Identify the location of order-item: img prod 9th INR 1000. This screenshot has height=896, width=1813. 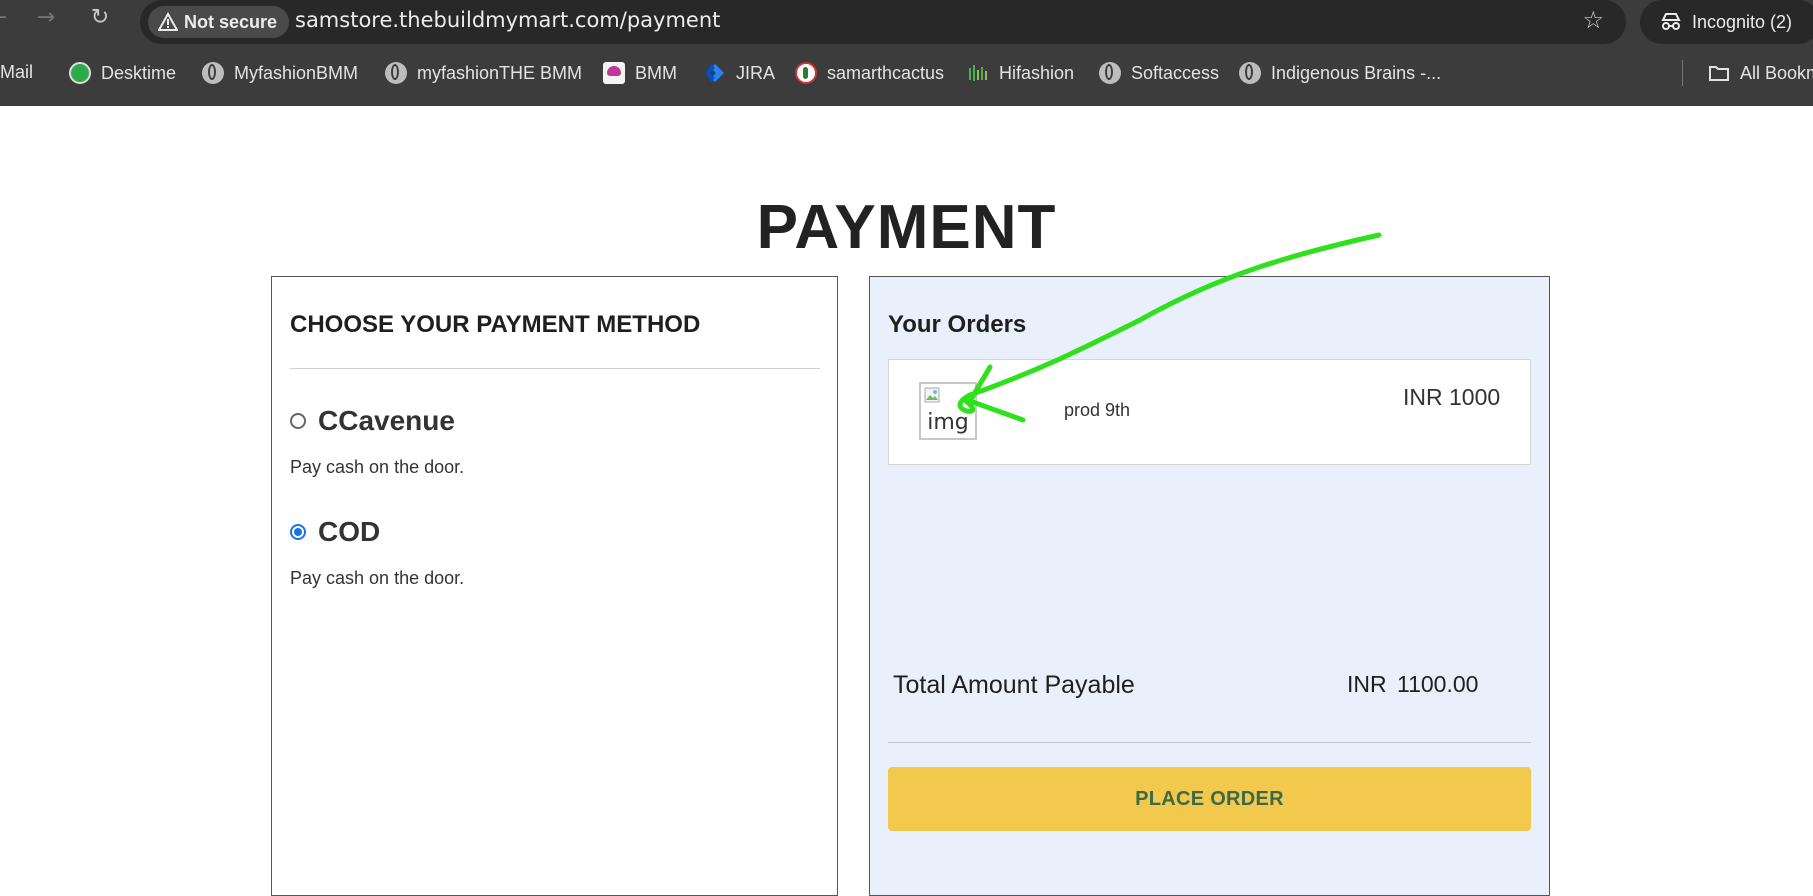
(1209, 412).